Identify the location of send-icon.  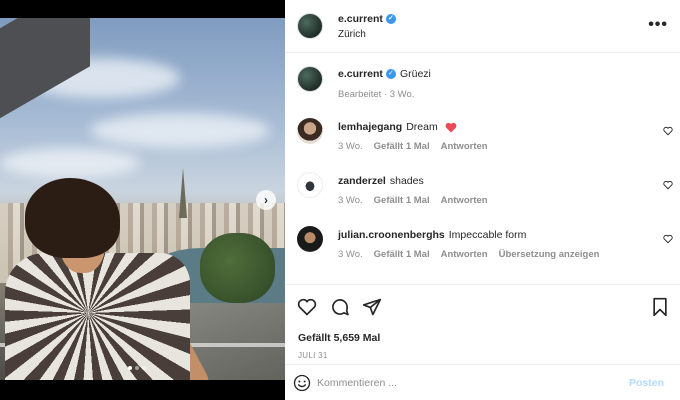
(372, 307).